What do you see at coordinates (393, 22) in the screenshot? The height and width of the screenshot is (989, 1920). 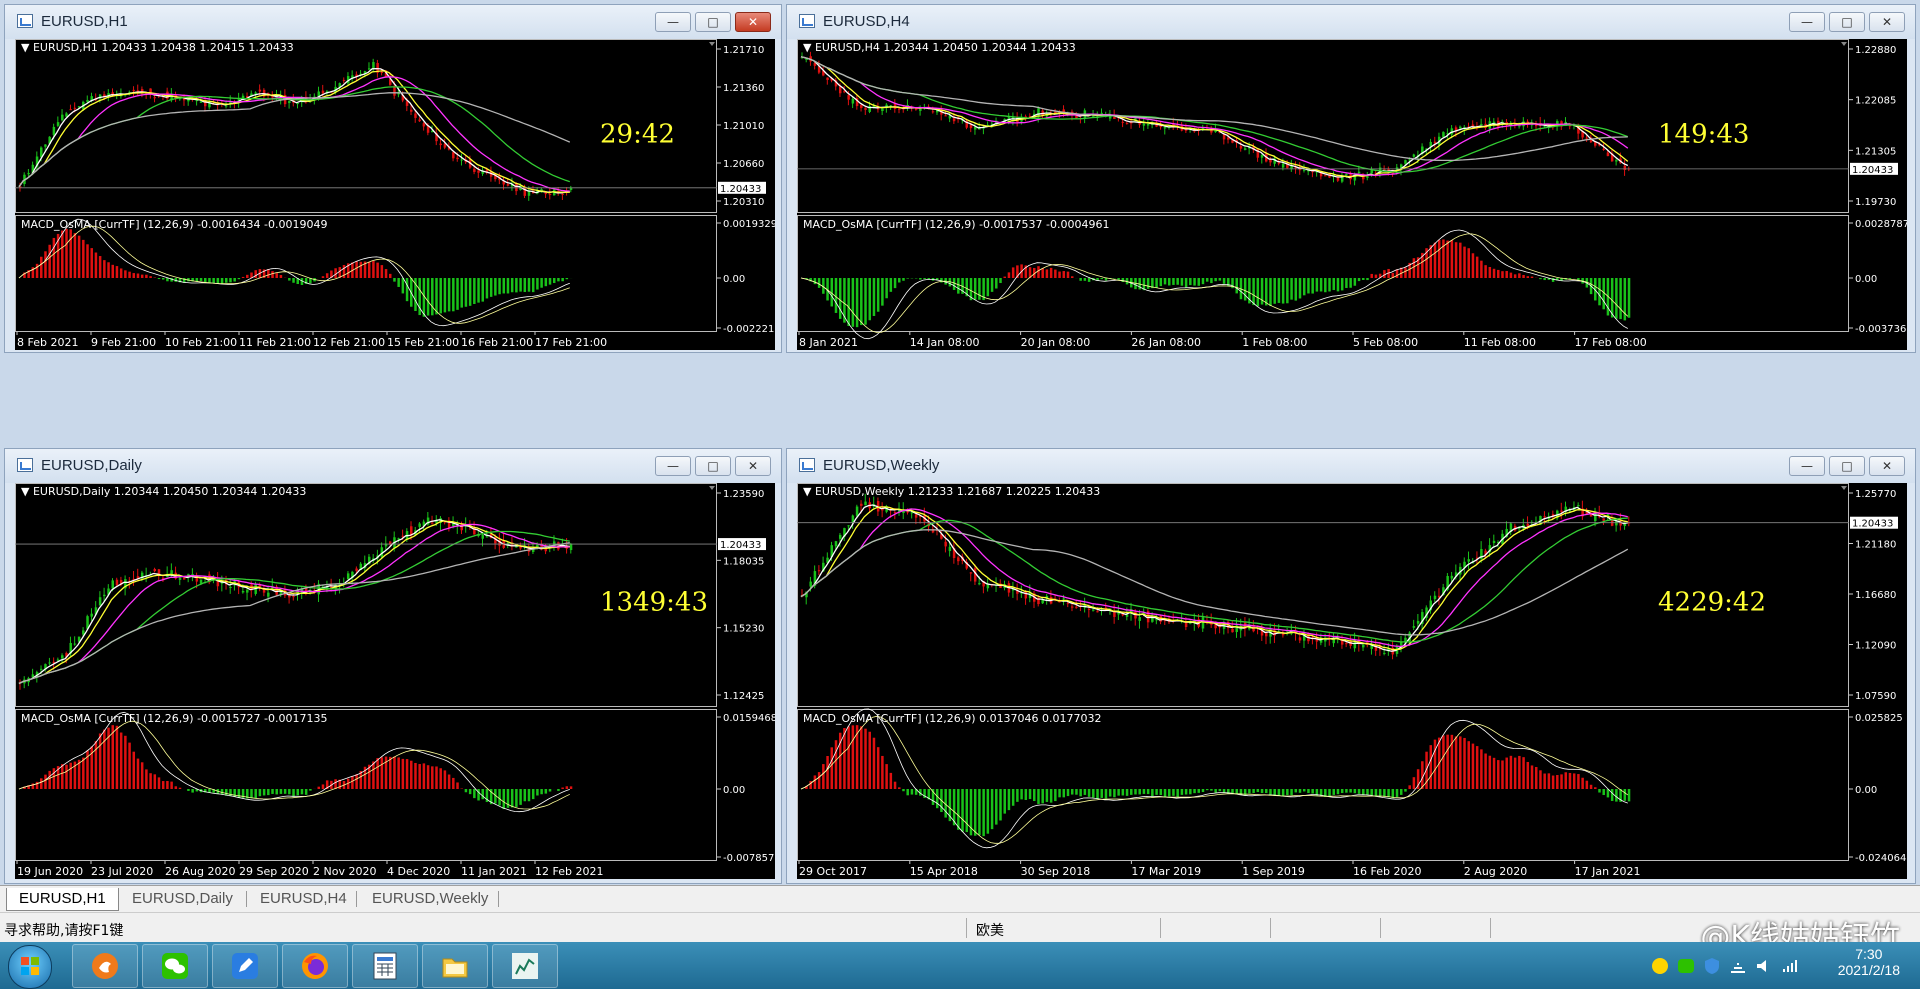 I see `window-titlebar: EURUSD,H1 — □ ✕` at bounding box center [393, 22].